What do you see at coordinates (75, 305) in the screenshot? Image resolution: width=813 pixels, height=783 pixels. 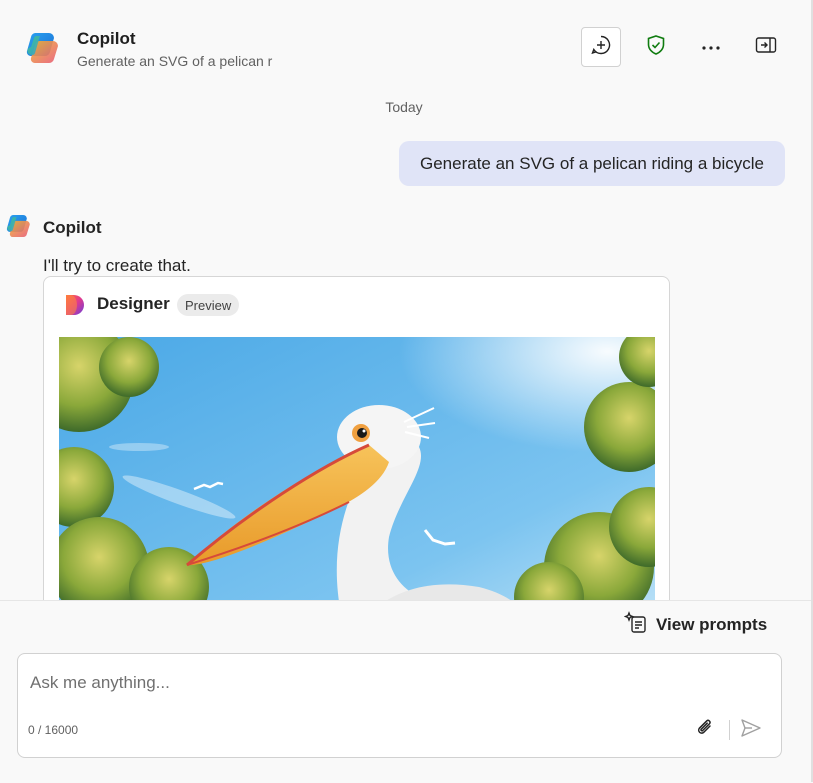 I see `designer-logo-icon` at bounding box center [75, 305].